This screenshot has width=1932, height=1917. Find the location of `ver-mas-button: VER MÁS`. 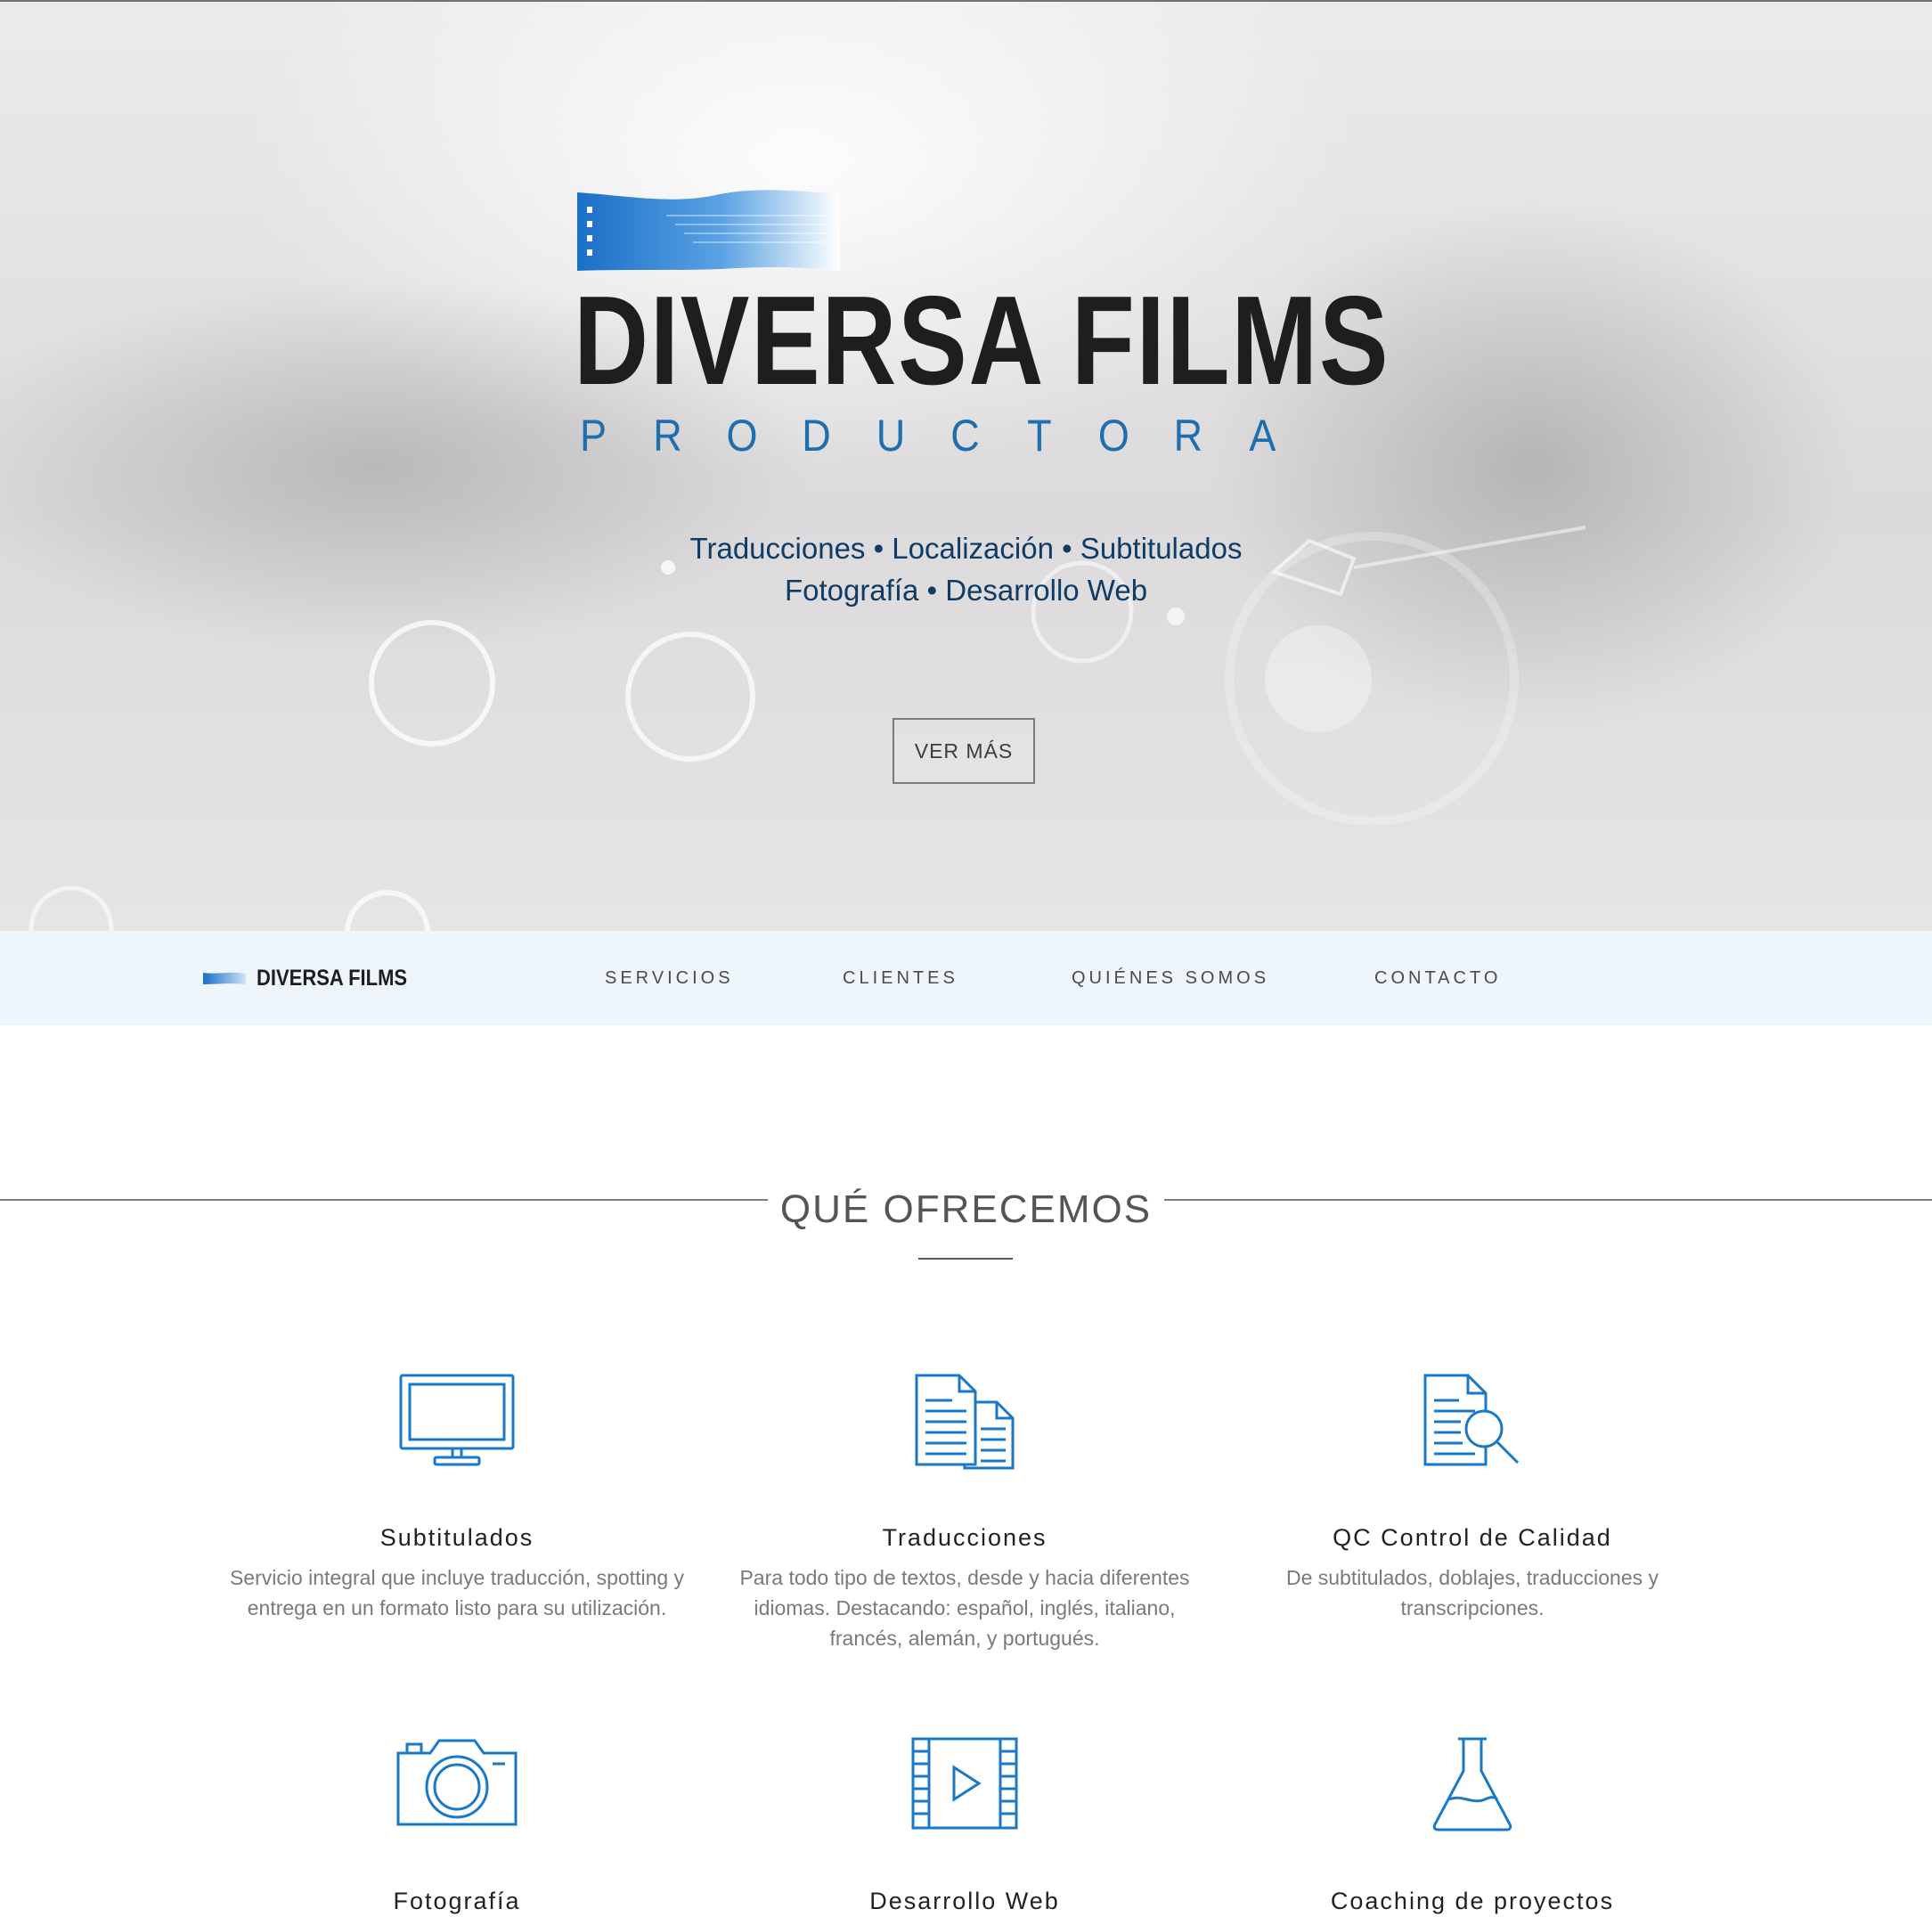

ver-mas-button: VER MÁS is located at coordinates (964, 751).